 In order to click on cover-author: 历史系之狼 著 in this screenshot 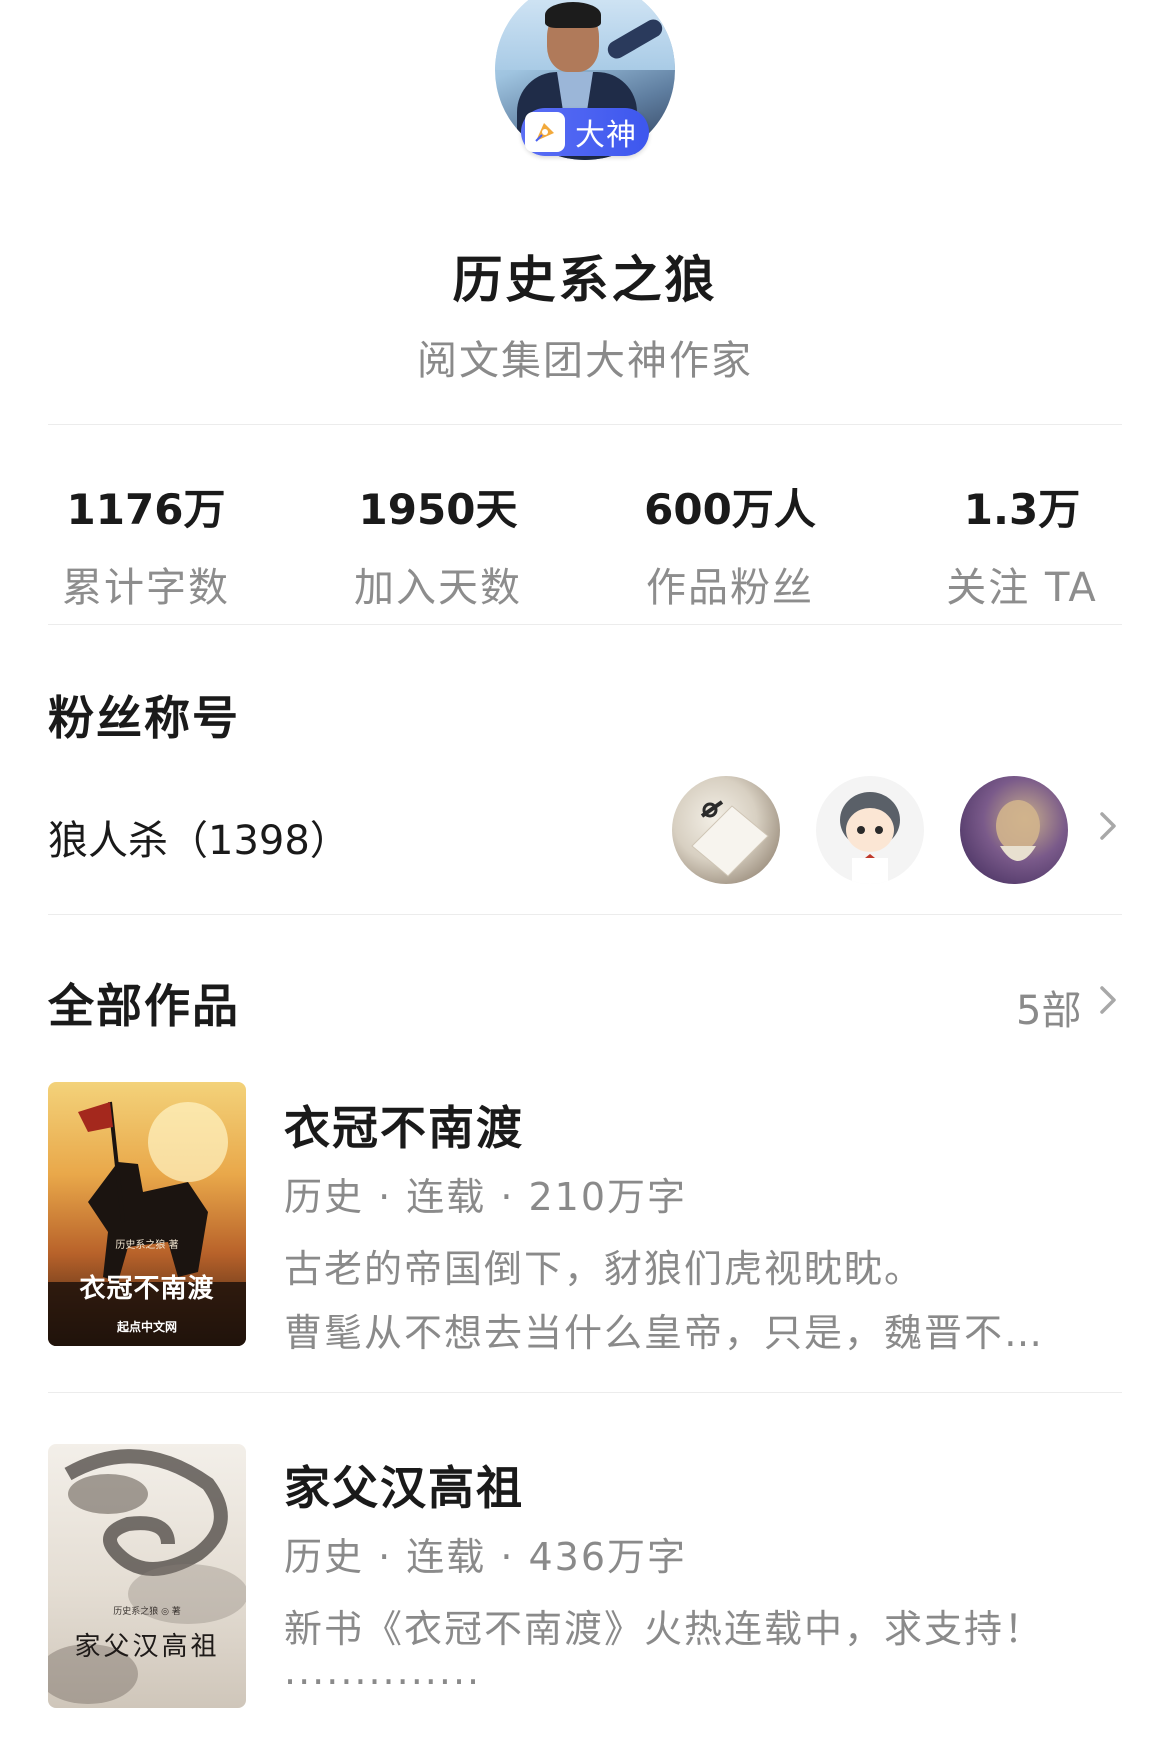, I will do `click(147, 1245)`.